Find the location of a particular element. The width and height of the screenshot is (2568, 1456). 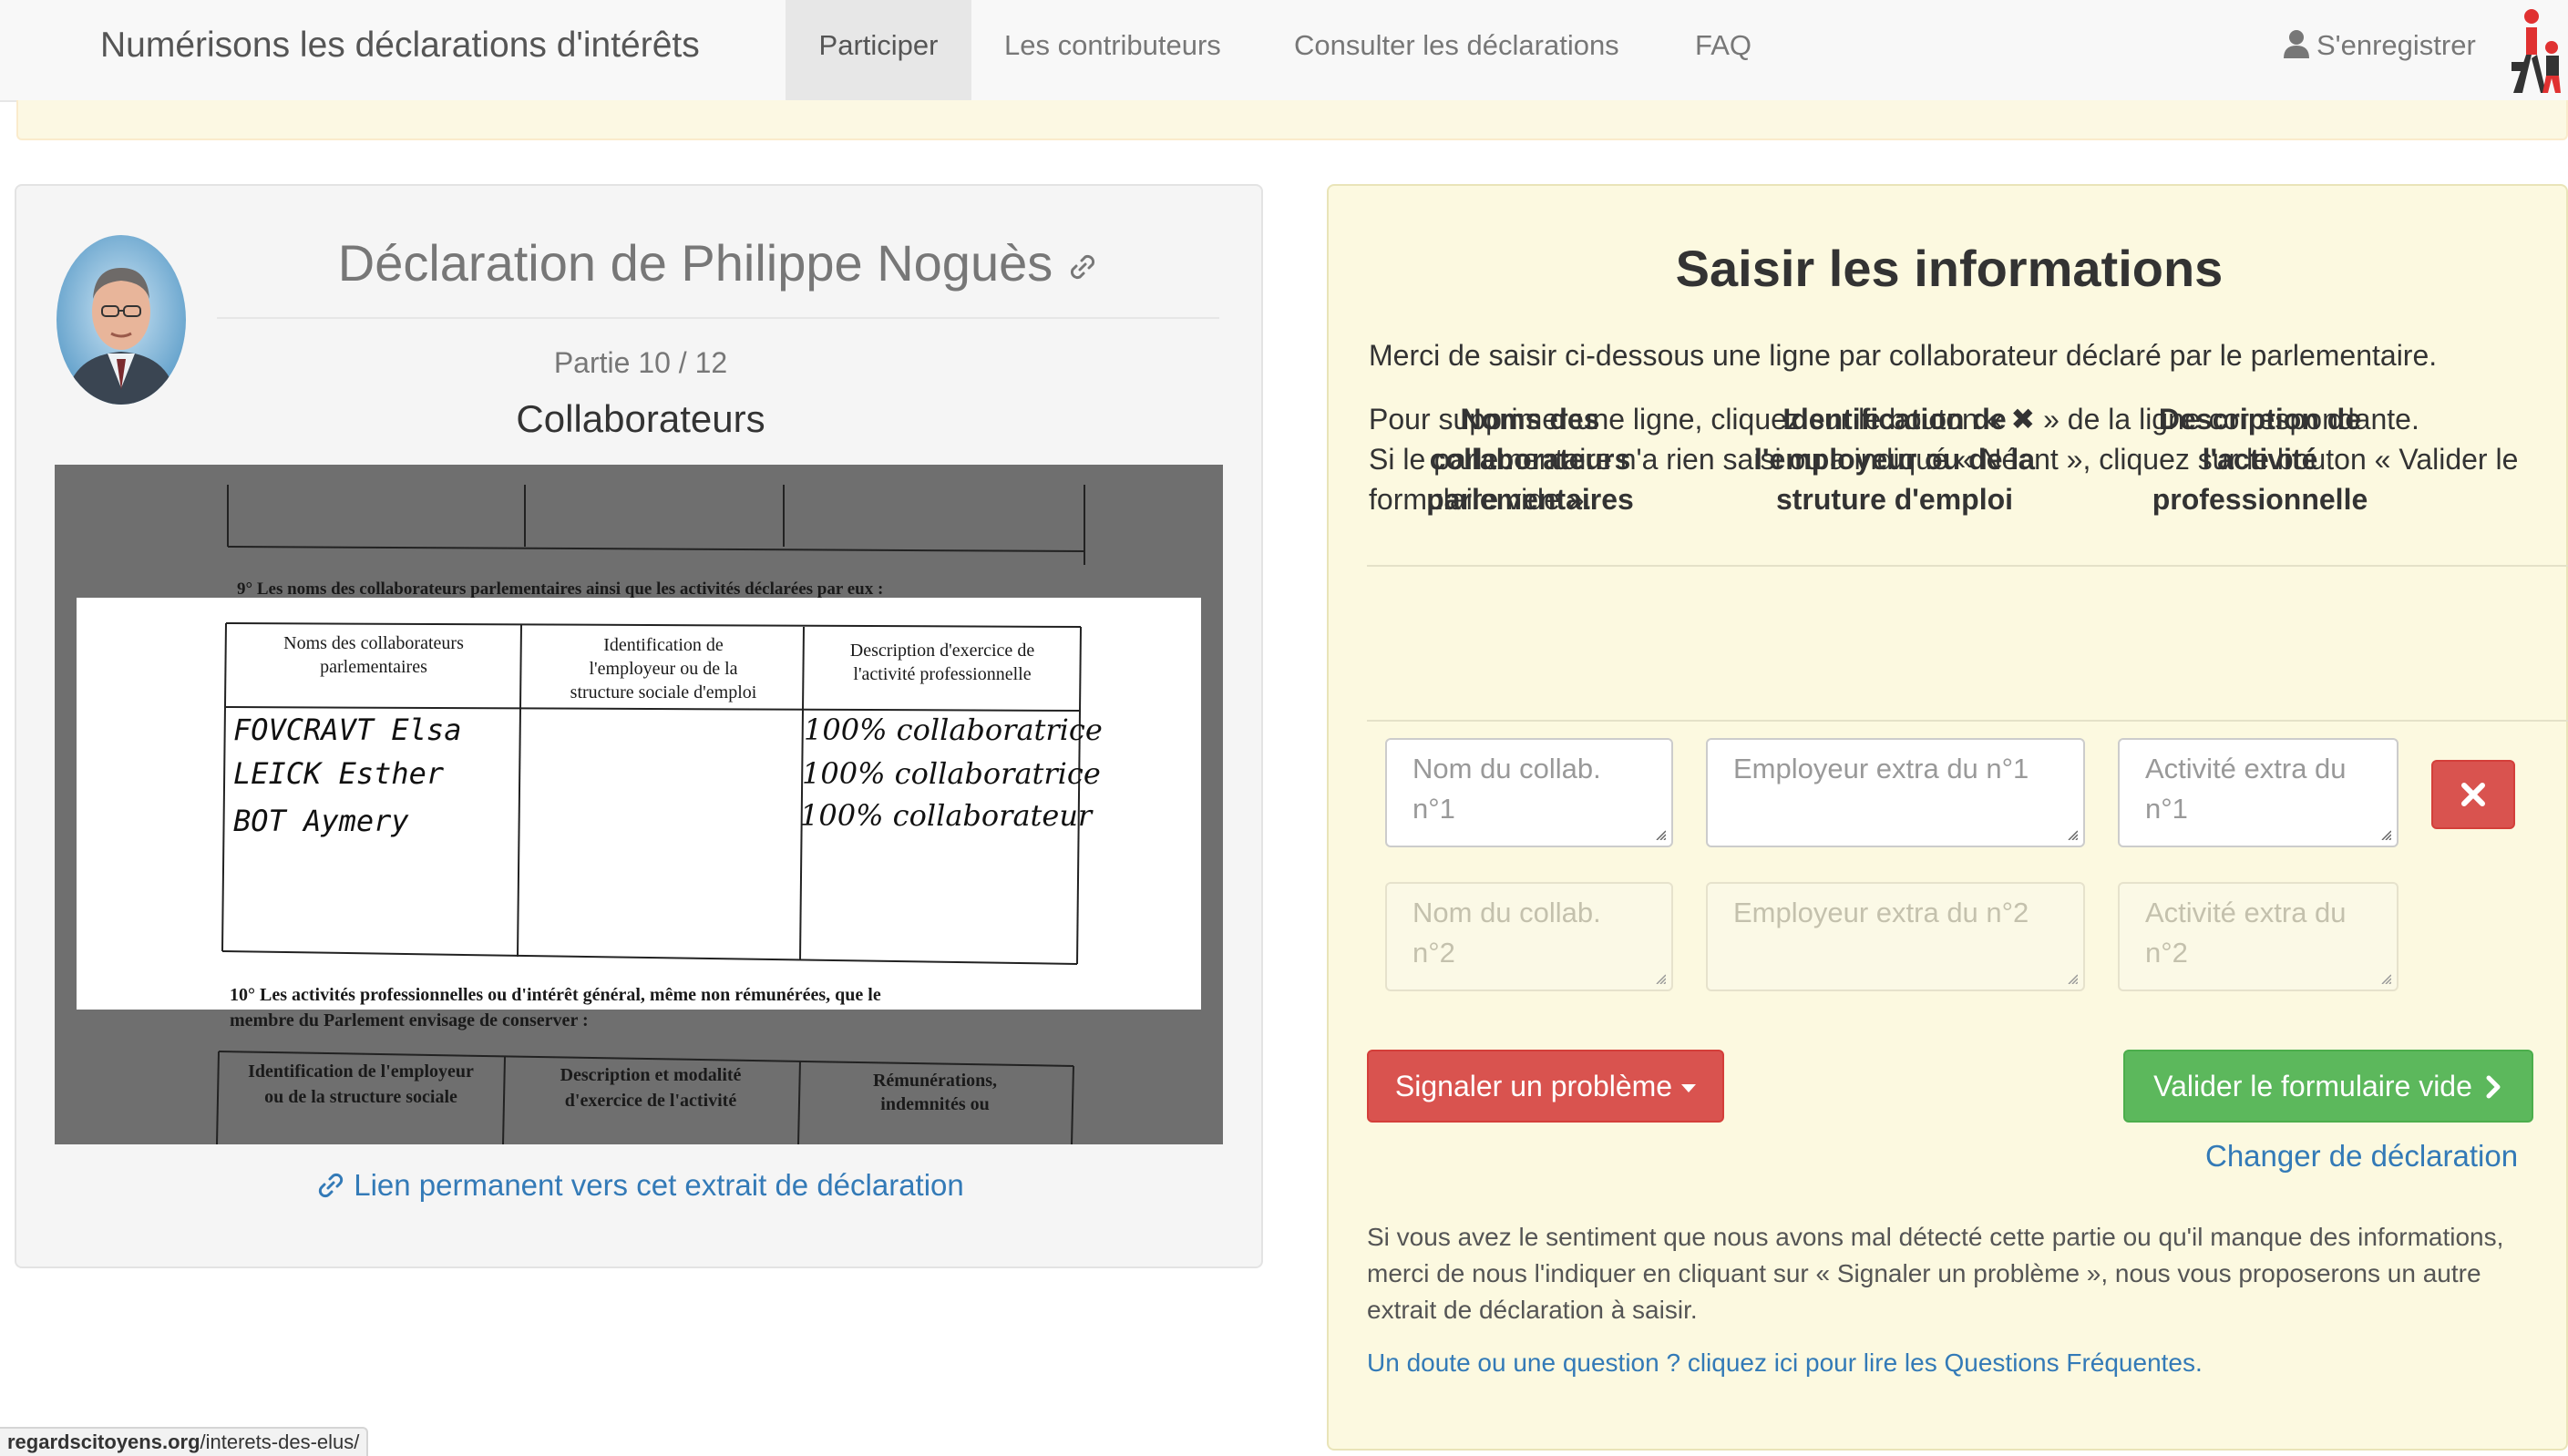

nav-faq: FAQ is located at coordinates (1723, 50).